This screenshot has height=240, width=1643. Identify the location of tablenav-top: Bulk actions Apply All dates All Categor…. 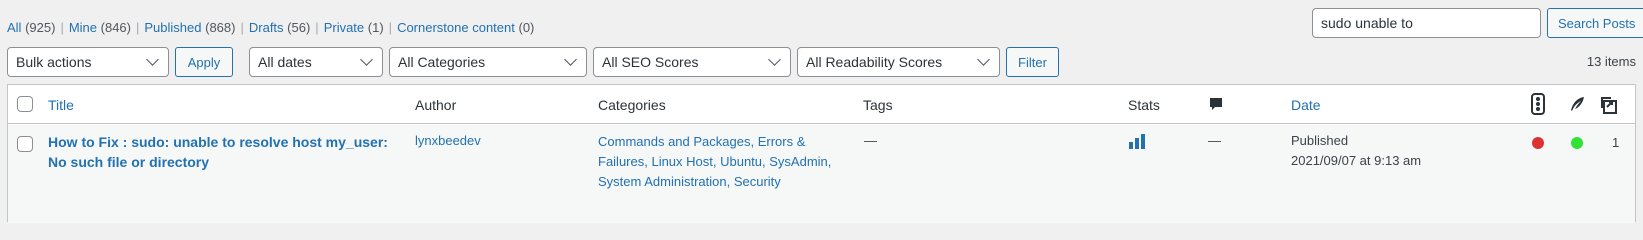
(533, 62).